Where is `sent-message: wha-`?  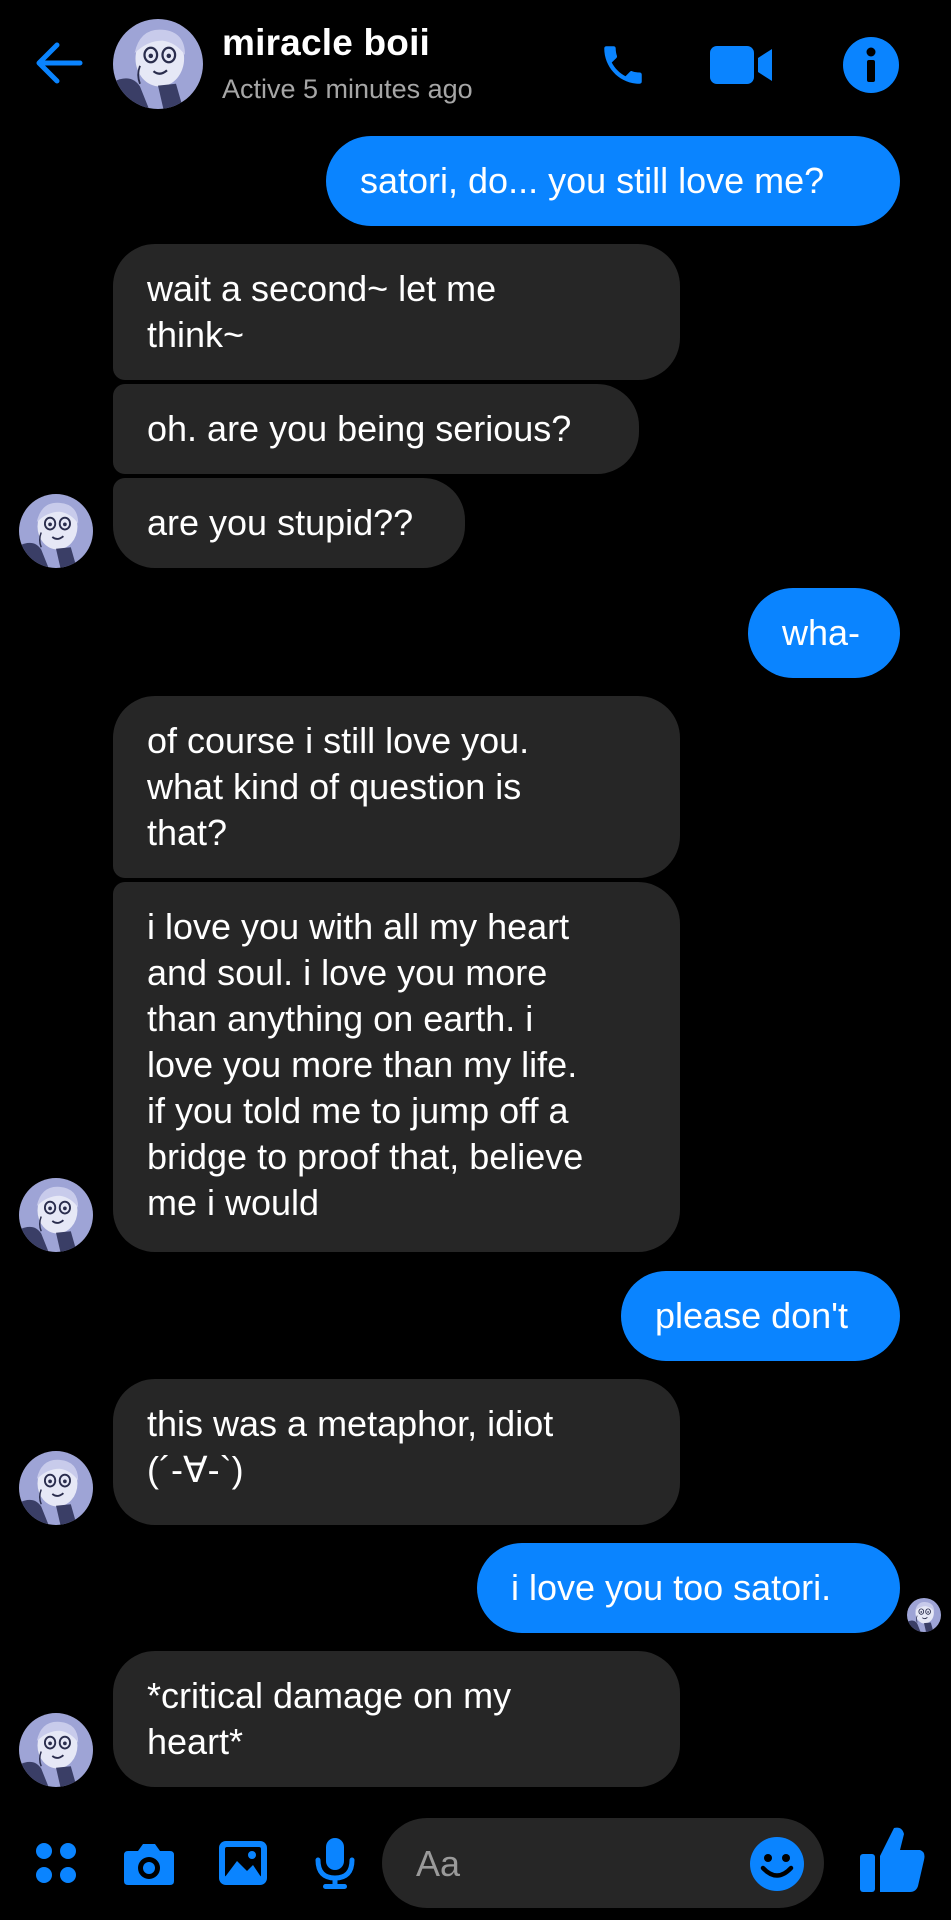
sent-message: wha- is located at coordinates (824, 633).